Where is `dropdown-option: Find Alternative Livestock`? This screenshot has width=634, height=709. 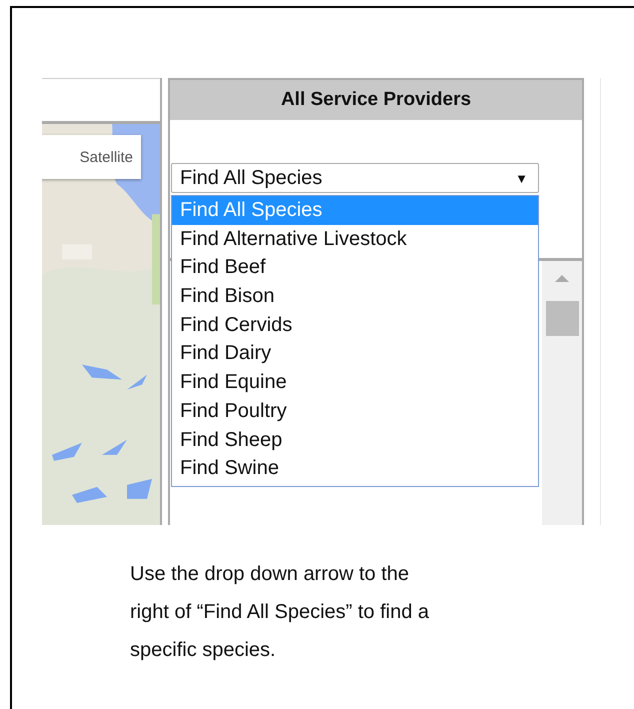
dropdown-option: Find Alternative Livestock is located at coordinates (355, 239).